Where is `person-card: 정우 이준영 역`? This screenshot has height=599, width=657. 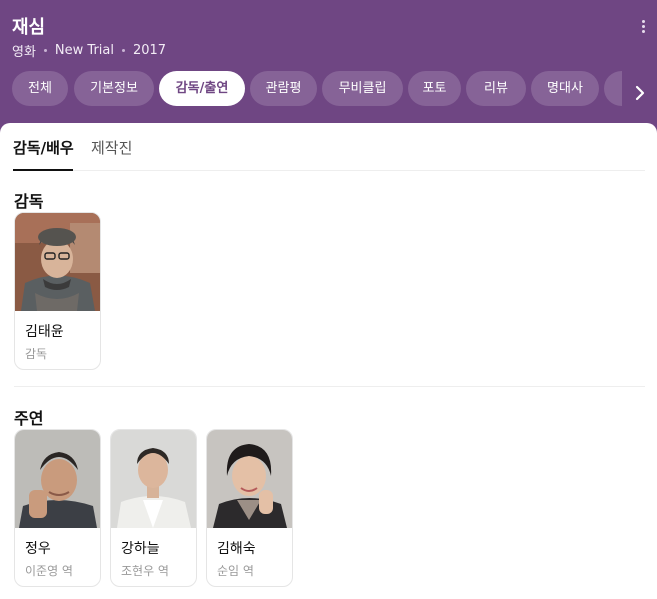 person-card: 정우 이준영 역 is located at coordinates (57, 508).